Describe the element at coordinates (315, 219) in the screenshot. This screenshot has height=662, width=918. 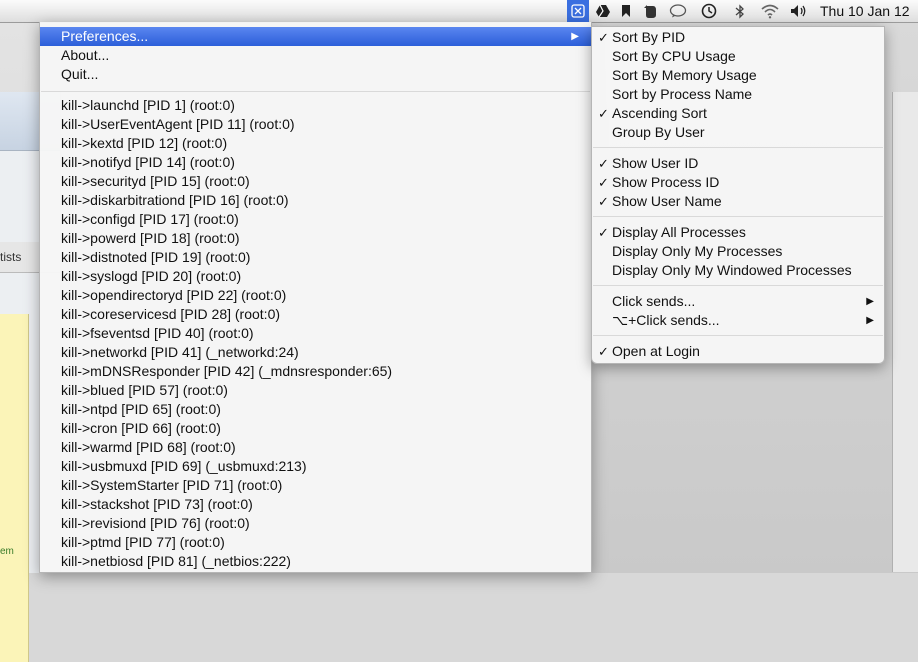
I see `process-item: kill->configd [PID 17] (root:0)` at that location.